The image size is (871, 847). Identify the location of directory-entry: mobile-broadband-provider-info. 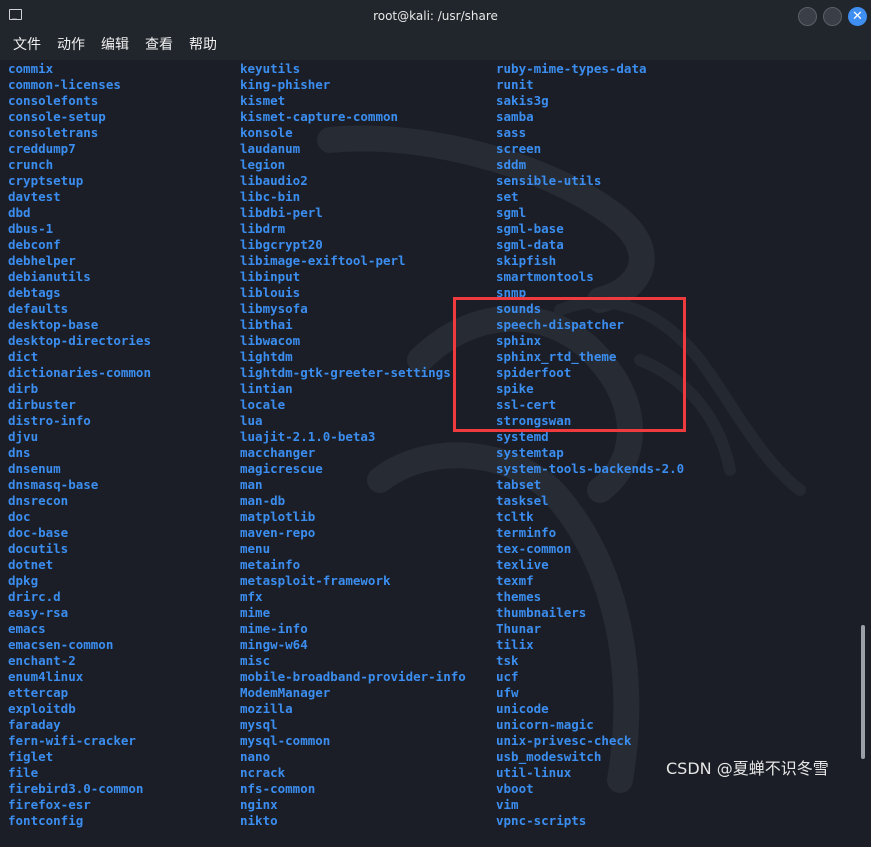
(353, 676).